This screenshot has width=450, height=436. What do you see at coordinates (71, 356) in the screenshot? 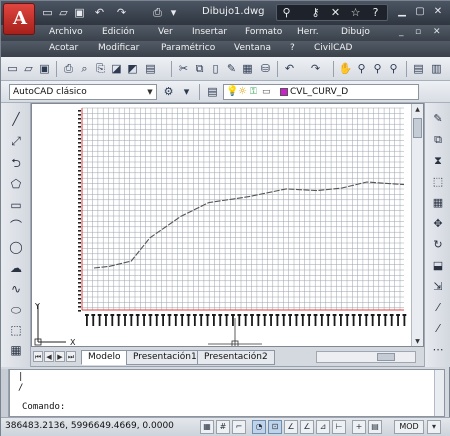
I see `last-tab-icon: ⏭` at bounding box center [71, 356].